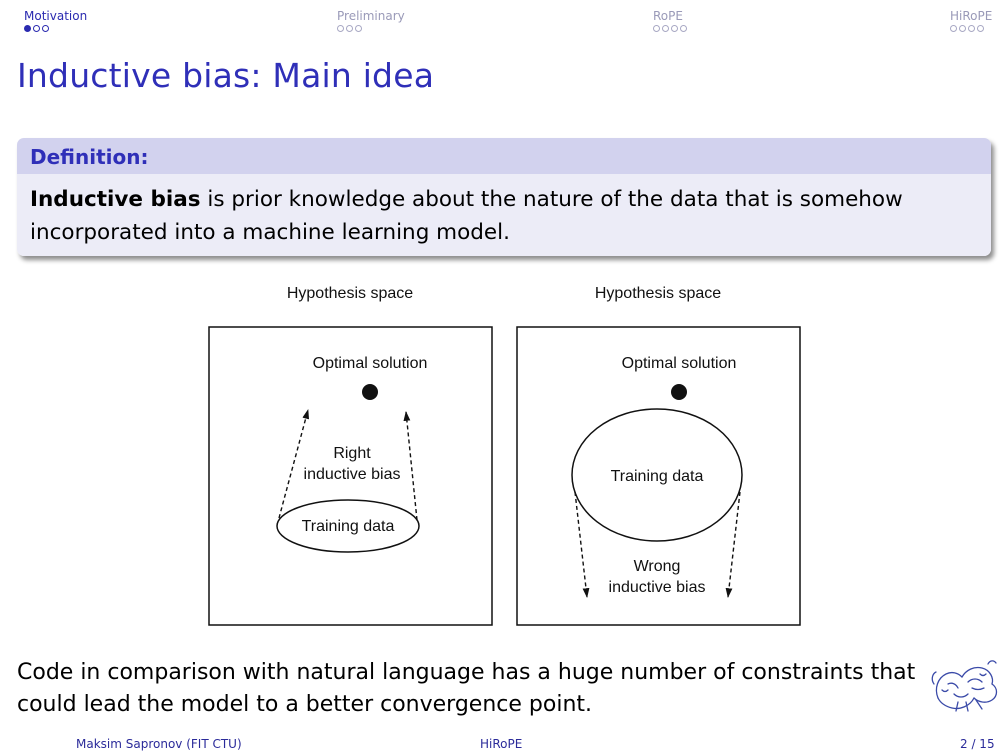 The image size is (1008, 756). Describe the element at coordinates (352, 453) in the screenshot. I see `left-bias-label-line1: Right` at that location.